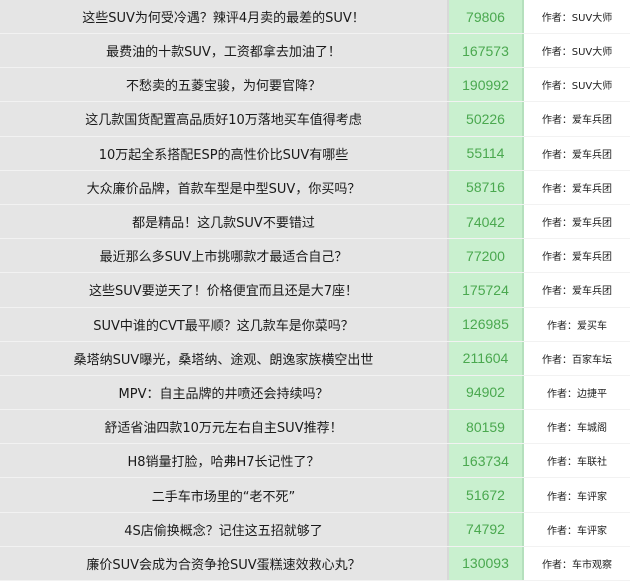  Describe the element at coordinates (486, 324) in the screenshot. I see `view-count-cell: 126985` at that location.